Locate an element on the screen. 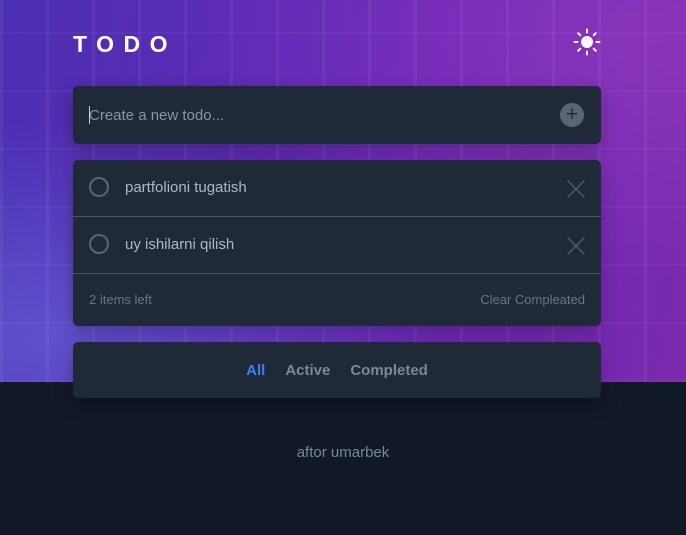 Image resolution: width=686 pixels, height=535 pixels. sun-icon is located at coordinates (587, 42).